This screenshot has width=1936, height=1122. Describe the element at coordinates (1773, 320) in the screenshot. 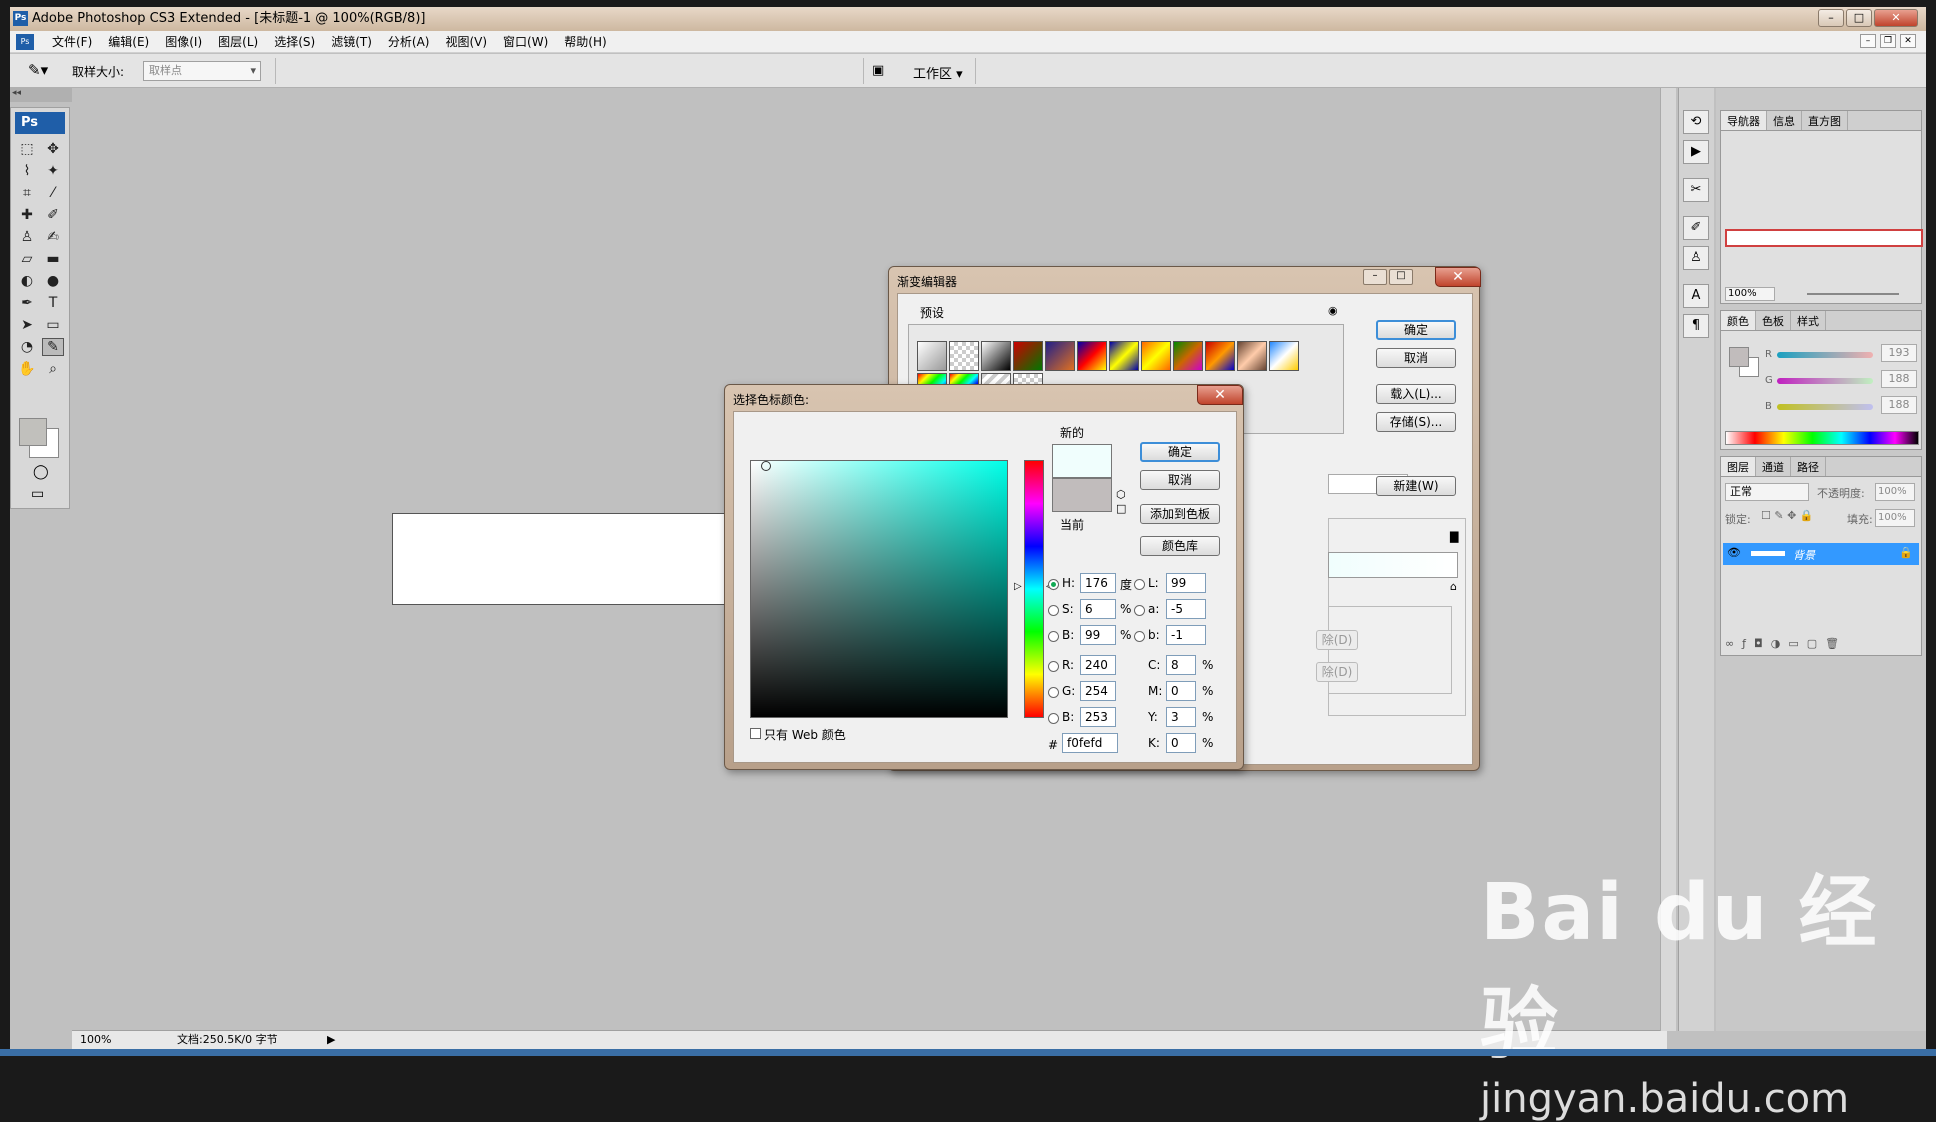

I see `tab-swatches: 色板` at that location.